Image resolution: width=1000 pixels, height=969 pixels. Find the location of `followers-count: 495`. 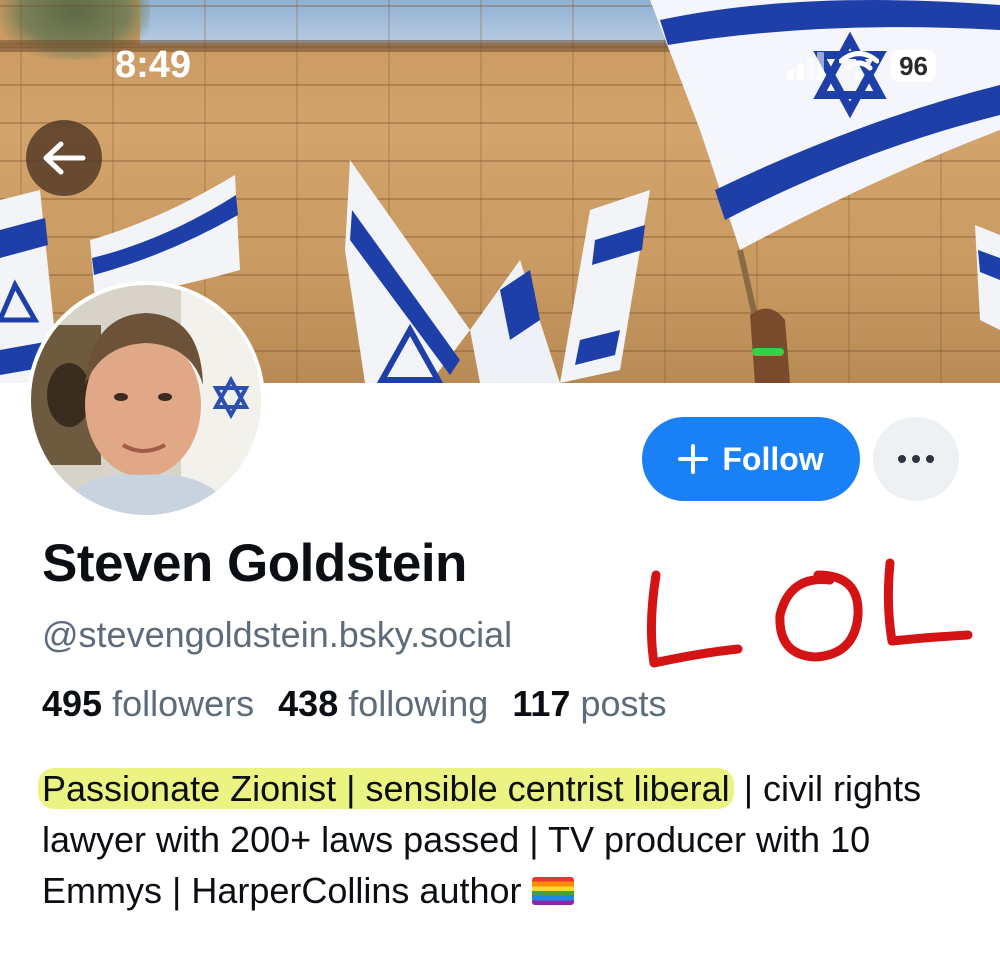

followers-count: 495 is located at coordinates (72, 703).